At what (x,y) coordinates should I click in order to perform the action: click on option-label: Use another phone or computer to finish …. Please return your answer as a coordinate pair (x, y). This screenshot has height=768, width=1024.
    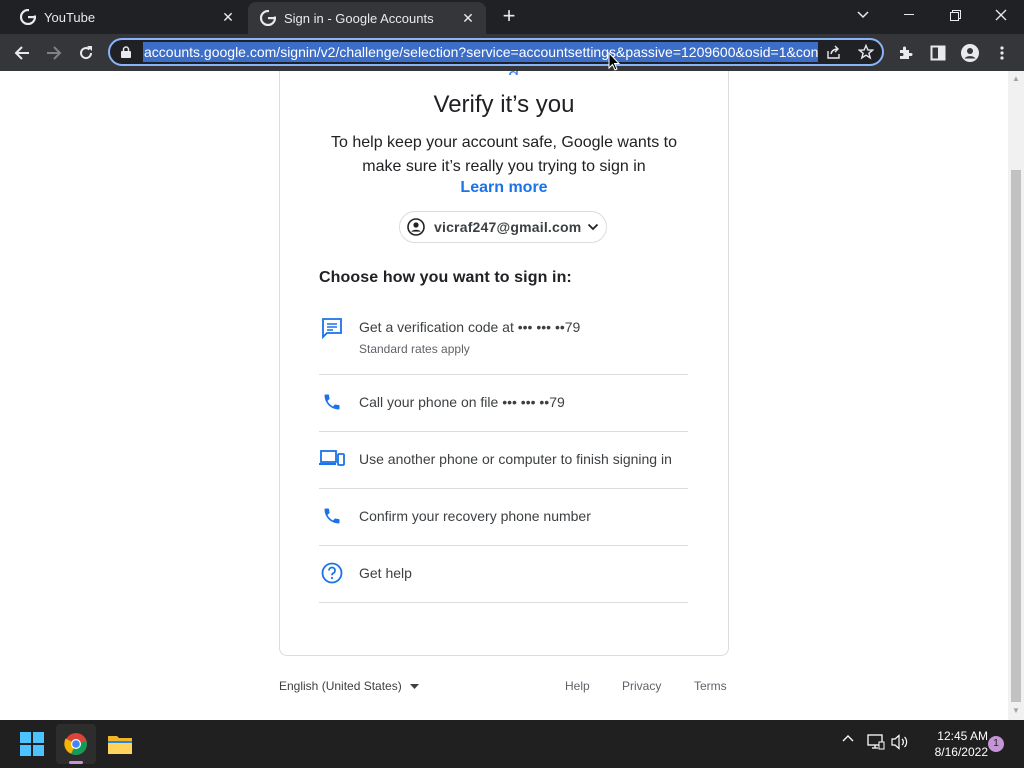
    Looking at the image, I should click on (515, 459).